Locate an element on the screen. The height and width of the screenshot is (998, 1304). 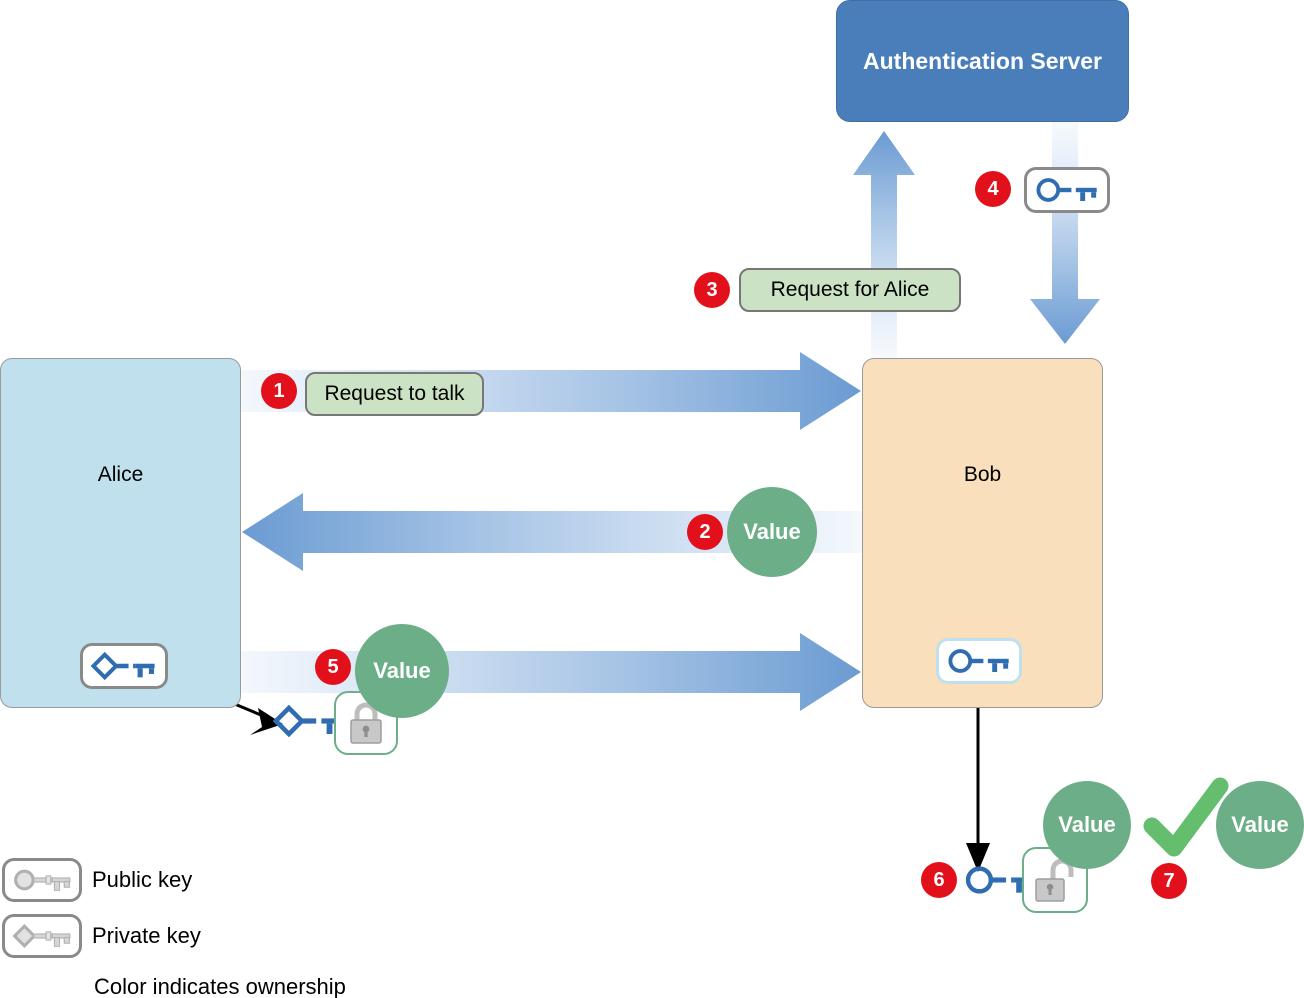
step-4-public-key-chip is located at coordinates (1067, 190).